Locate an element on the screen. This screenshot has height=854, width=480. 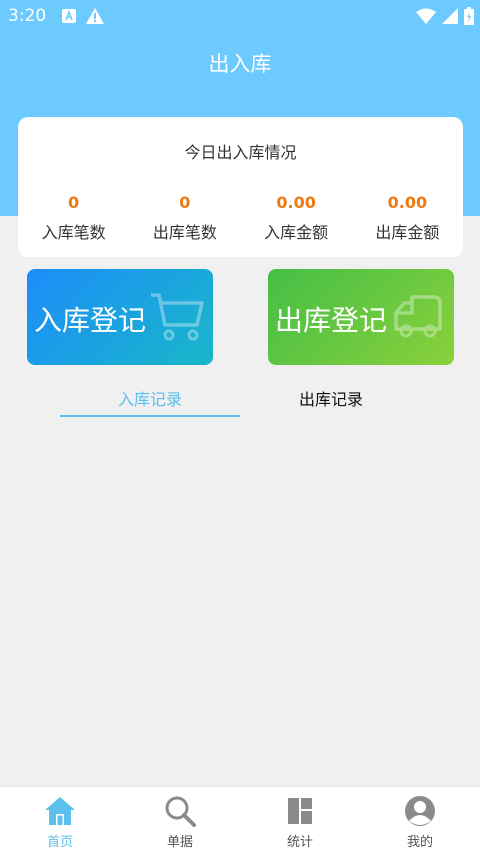
nav-label: 我的 is located at coordinates (419, 842).